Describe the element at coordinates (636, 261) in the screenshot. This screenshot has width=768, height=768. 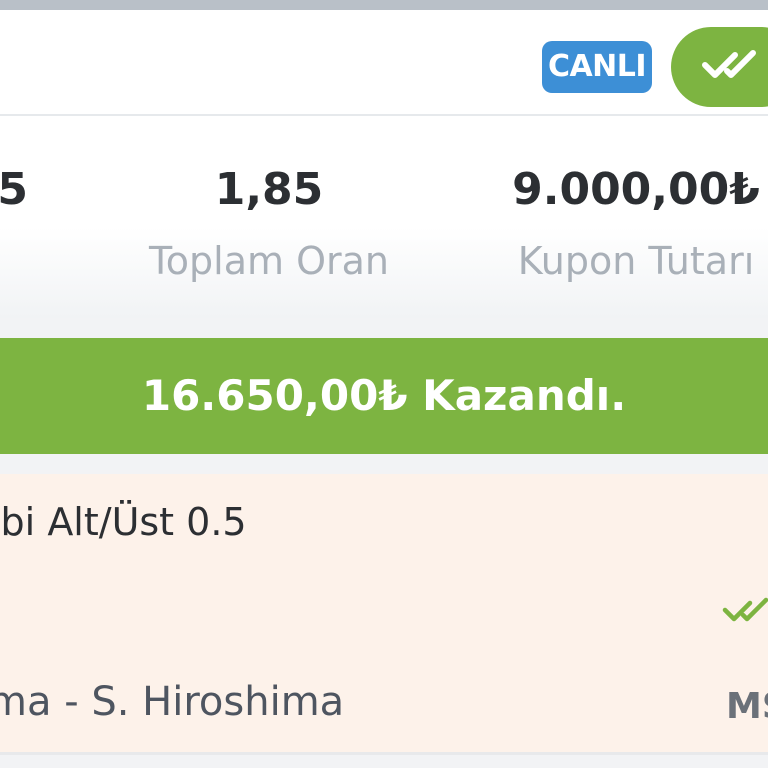
I see `stat-label: Kupon Tutarı` at that location.